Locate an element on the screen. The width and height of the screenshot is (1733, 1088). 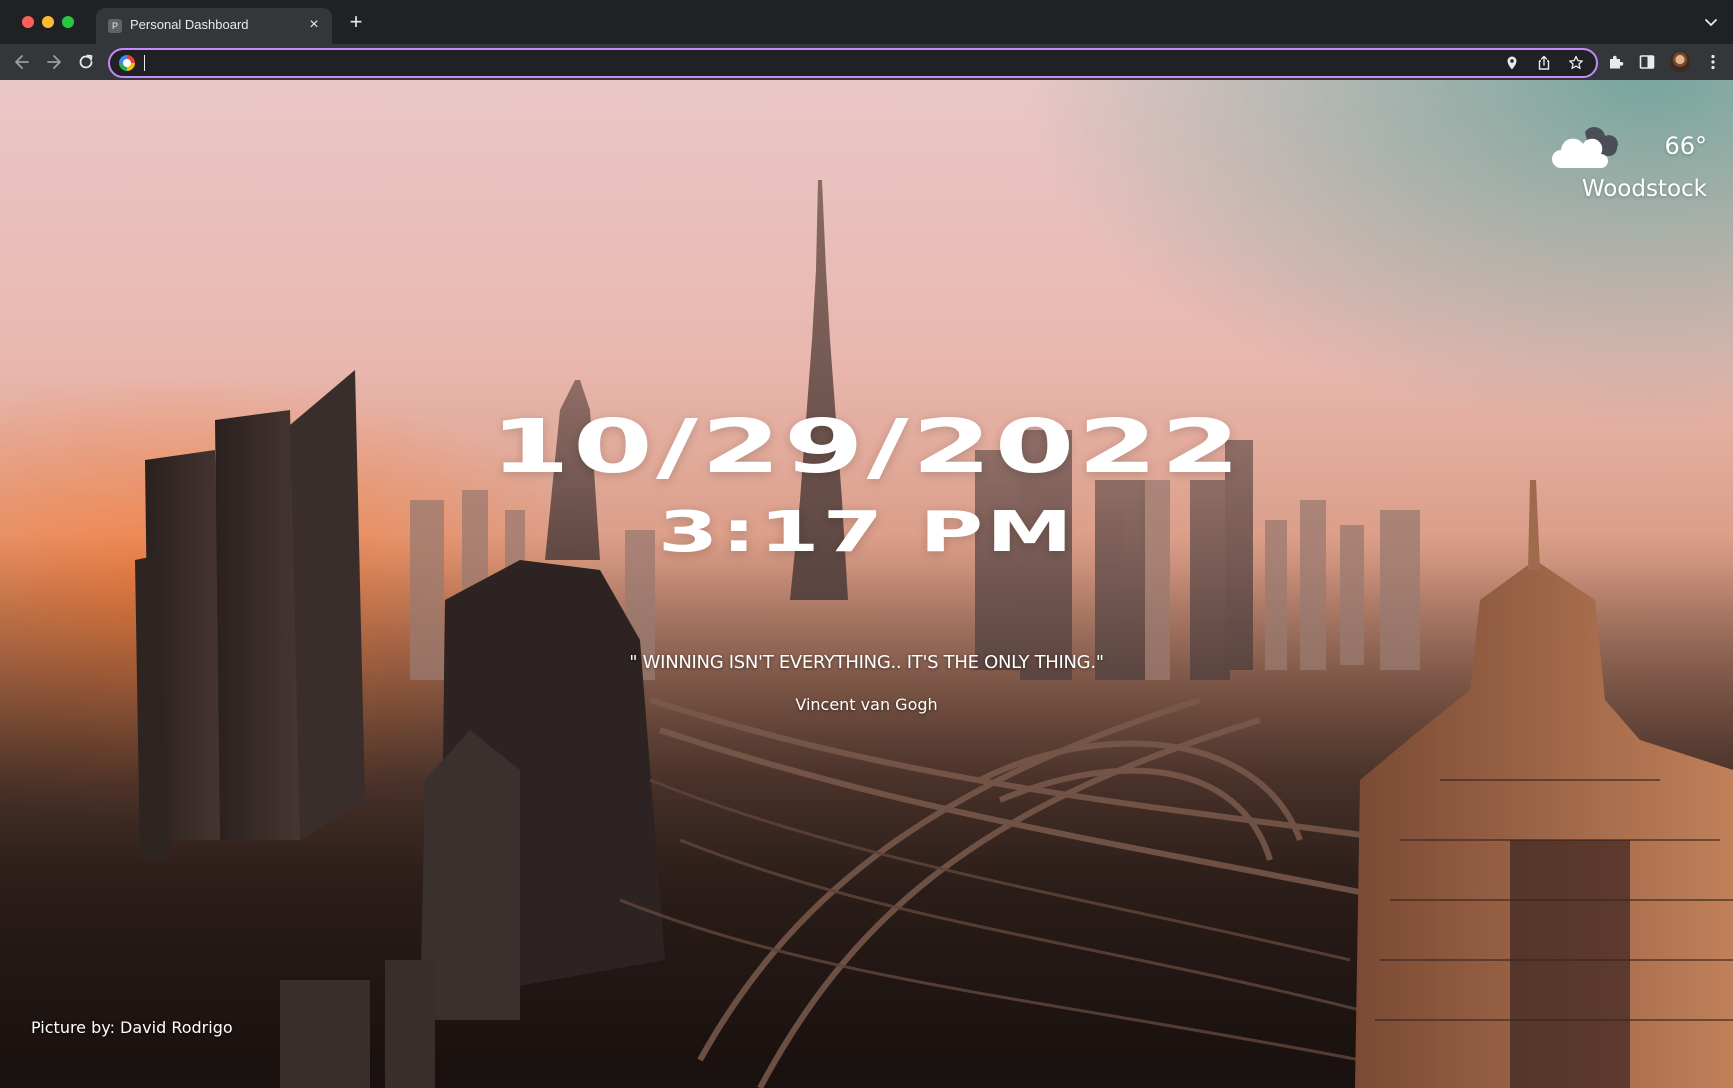
browser-toolbar is located at coordinates (866, 62).